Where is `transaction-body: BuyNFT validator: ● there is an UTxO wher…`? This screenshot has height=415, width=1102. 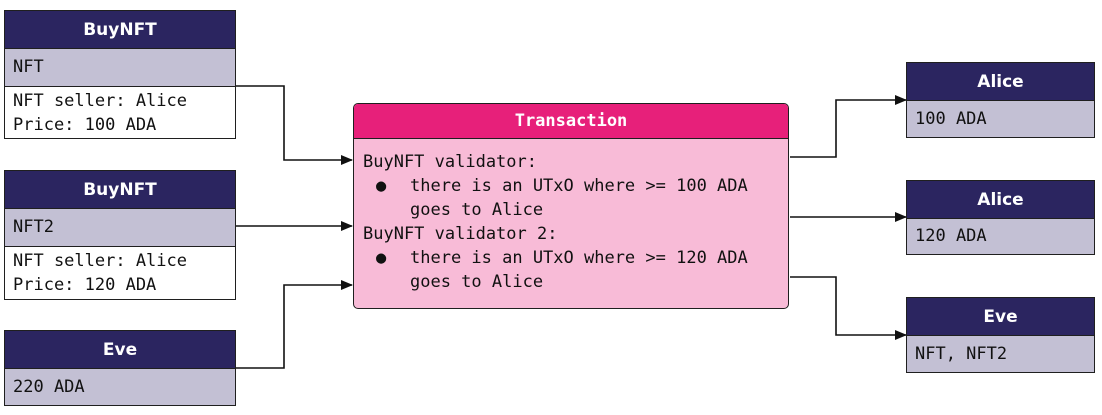 transaction-body: BuyNFT validator: ● there is an UTxO wher… is located at coordinates (571, 216).